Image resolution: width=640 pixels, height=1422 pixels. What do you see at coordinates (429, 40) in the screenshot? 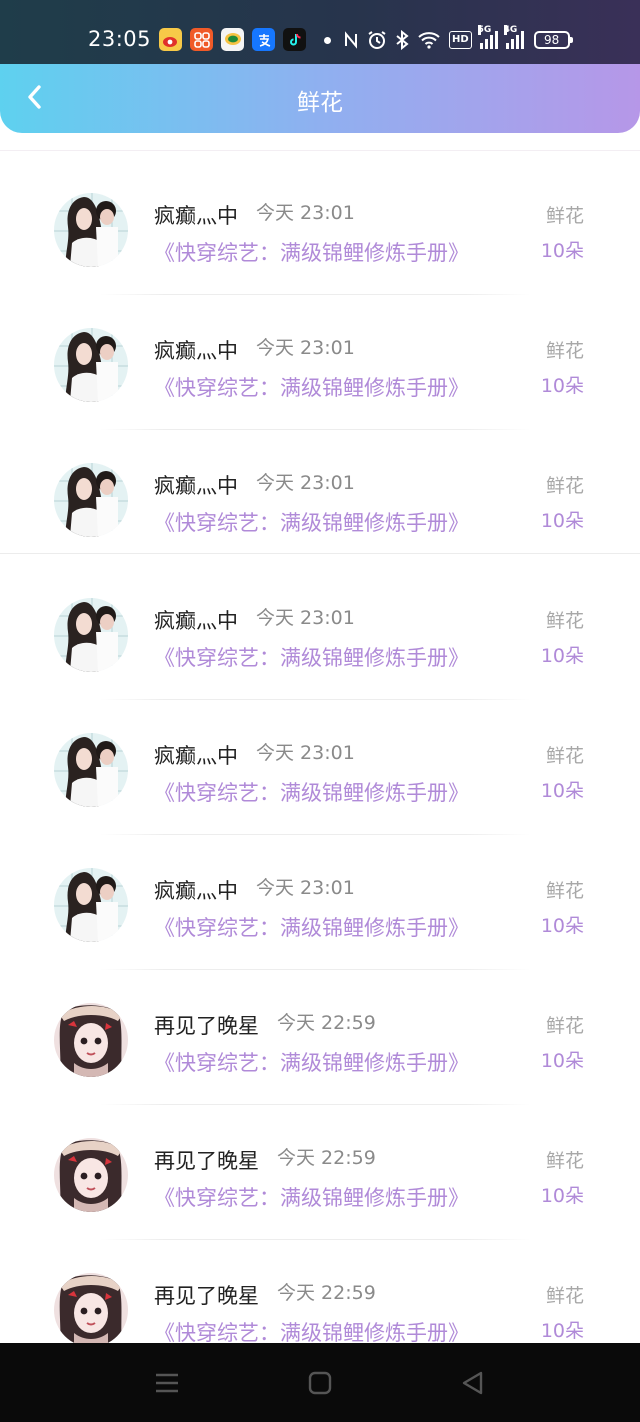
I see `wifi-icon` at bounding box center [429, 40].